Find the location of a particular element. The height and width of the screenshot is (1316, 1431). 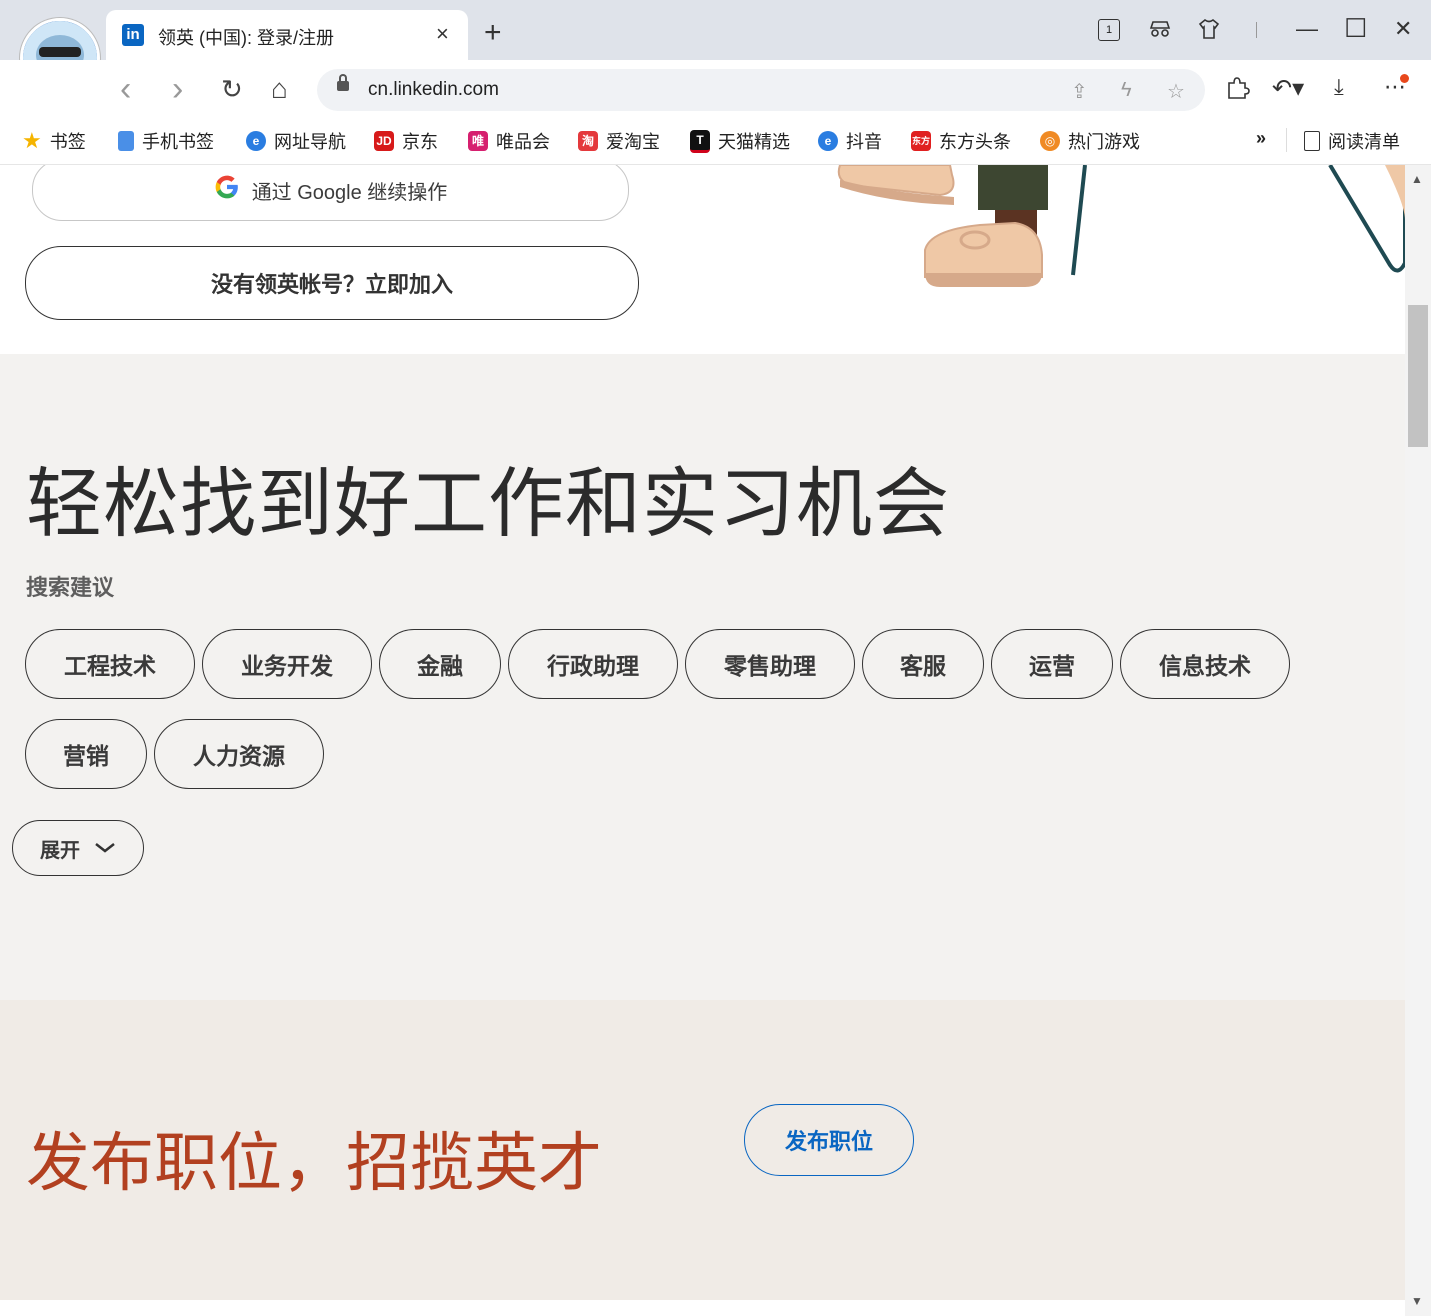

share-icon: ⇪ is located at coordinates (1079, 91).